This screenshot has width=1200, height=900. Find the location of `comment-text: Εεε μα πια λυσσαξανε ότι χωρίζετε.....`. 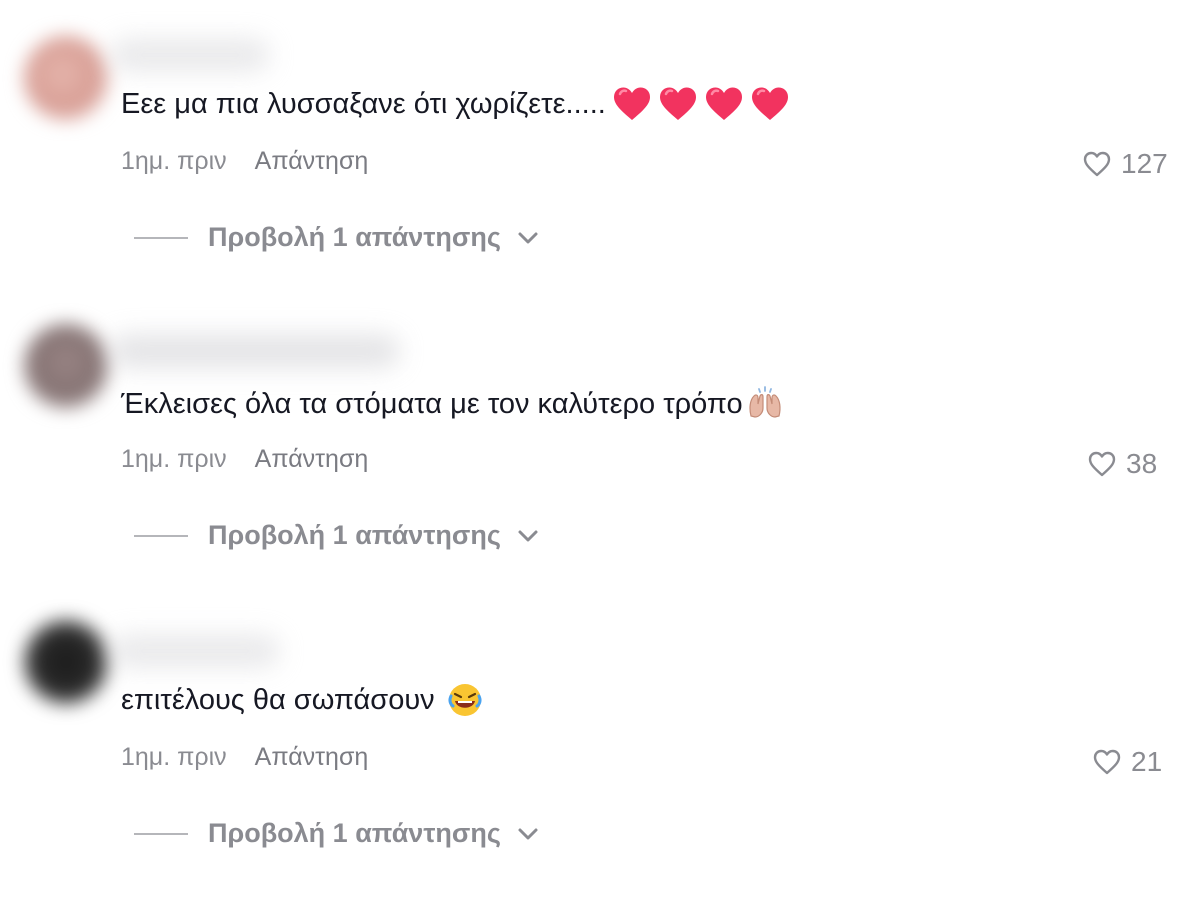

comment-text: Εεε μα πια λυσσαξανε ότι χωρίζετε..... is located at coordinates (455, 104).